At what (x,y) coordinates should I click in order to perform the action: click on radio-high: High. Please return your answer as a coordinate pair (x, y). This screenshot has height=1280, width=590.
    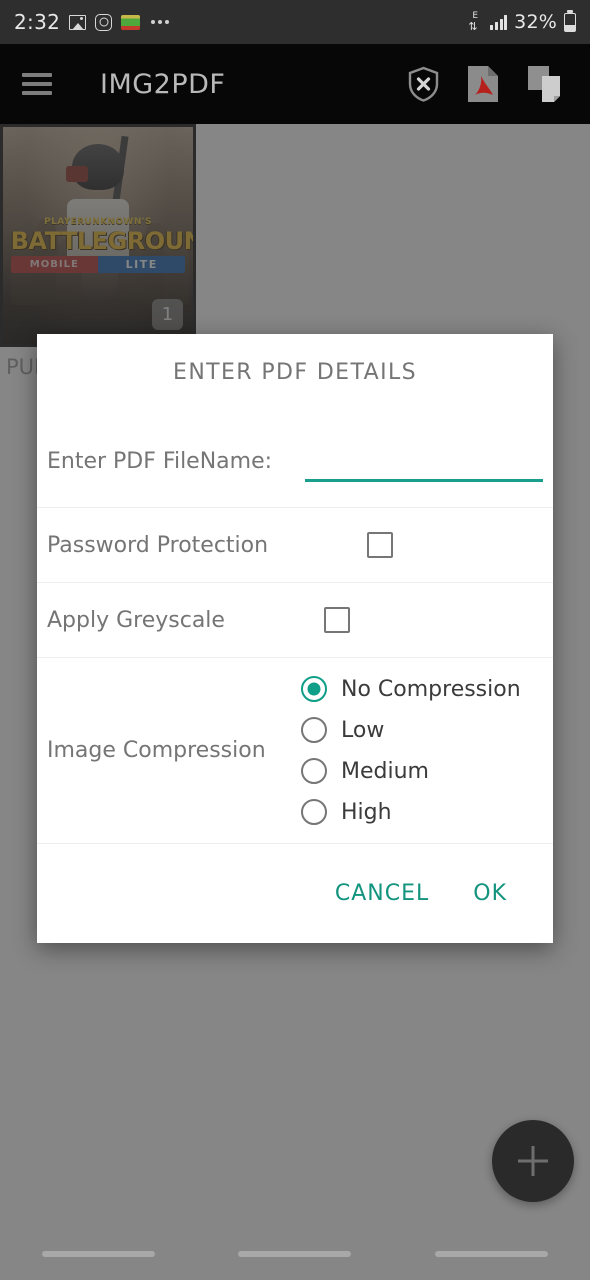
    Looking at the image, I should click on (411, 812).